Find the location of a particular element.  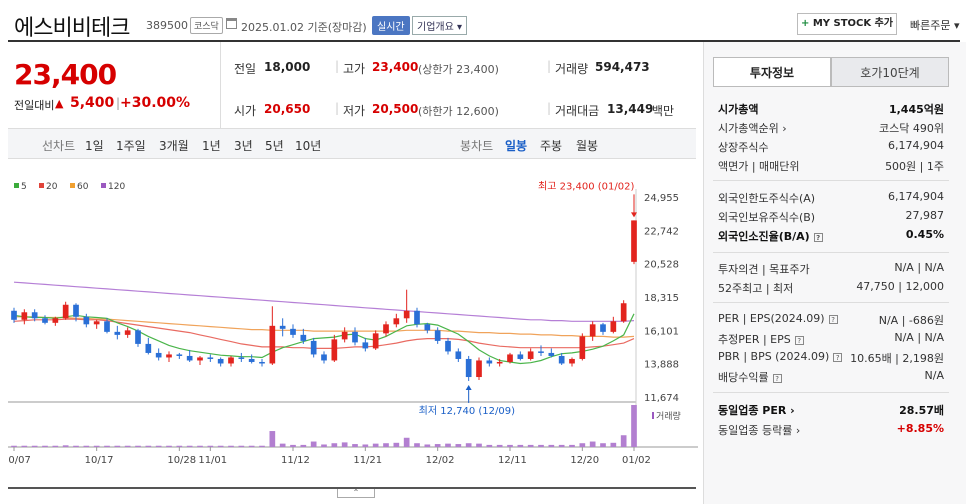

info-label: 시가총액 is located at coordinates (738, 109).